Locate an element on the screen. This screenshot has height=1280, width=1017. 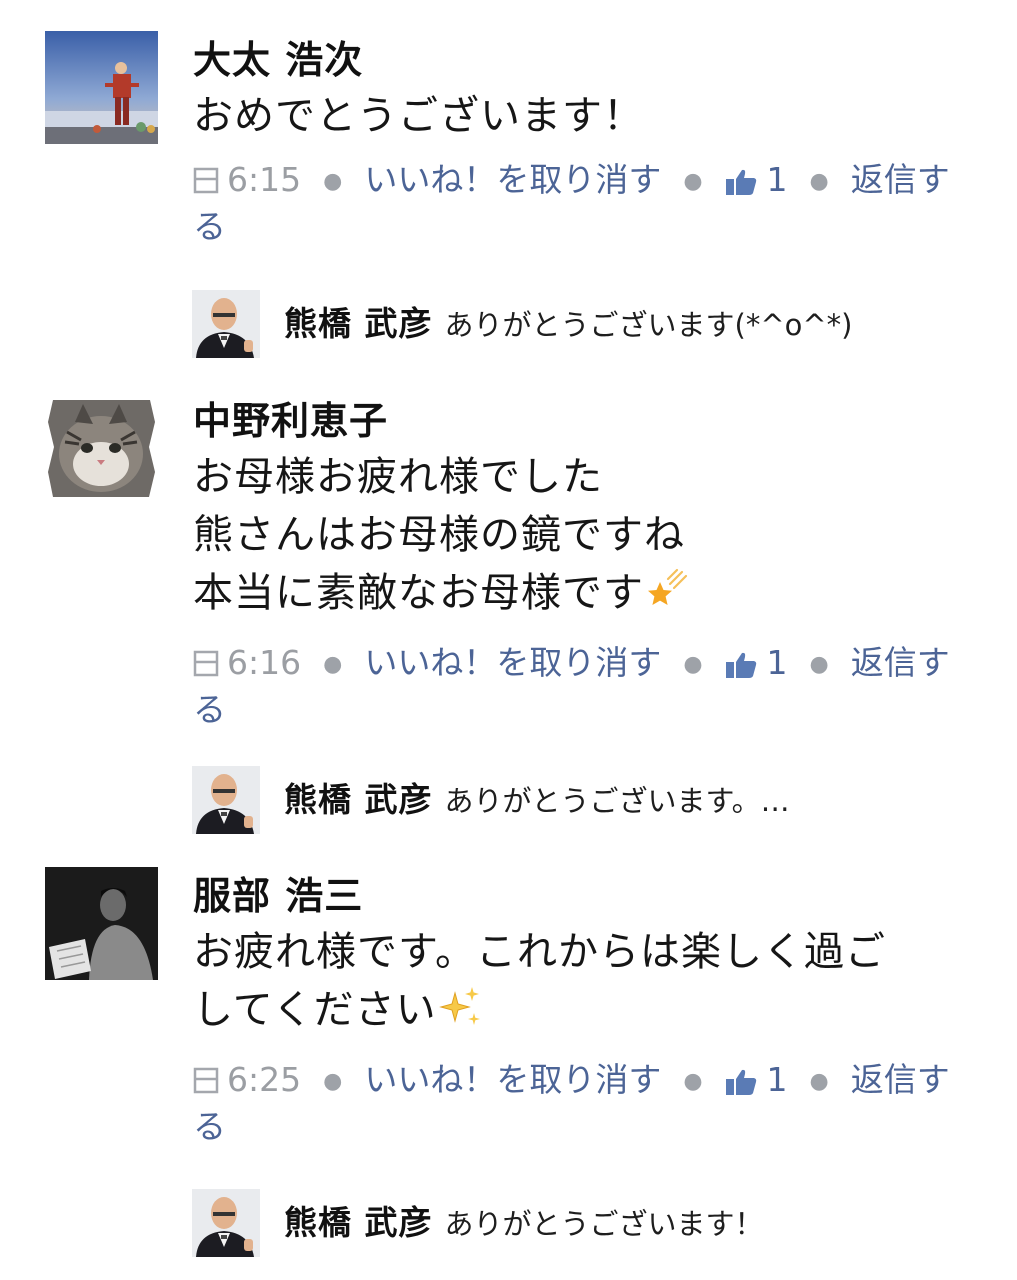
comment-text: おめでとうございます！ is located at coordinates (588, 116).